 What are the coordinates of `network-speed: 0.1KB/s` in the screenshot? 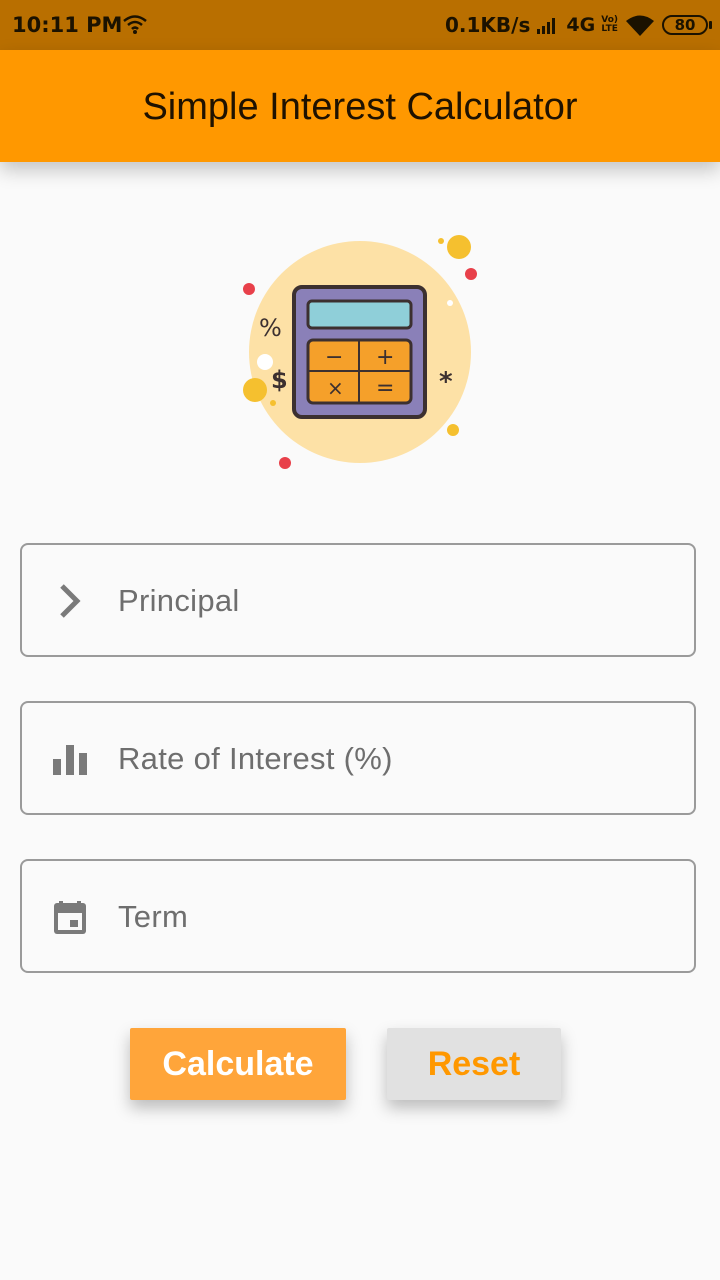 It's located at (488, 25).